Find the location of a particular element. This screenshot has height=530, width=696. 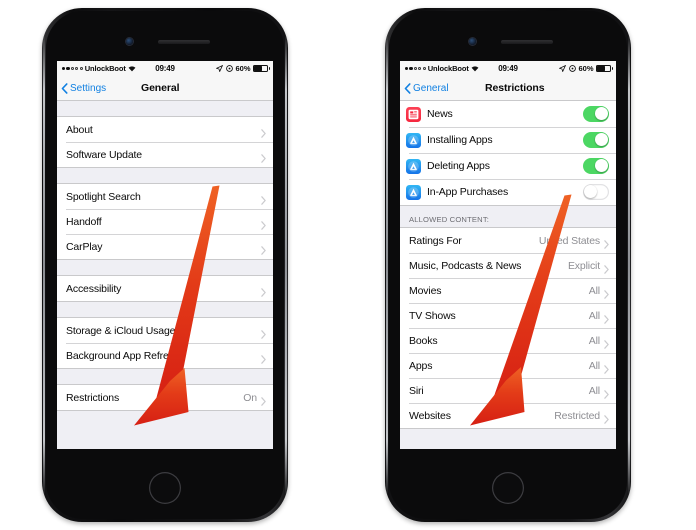

list-item-label: Handoff is located at coordinates (84, 221).